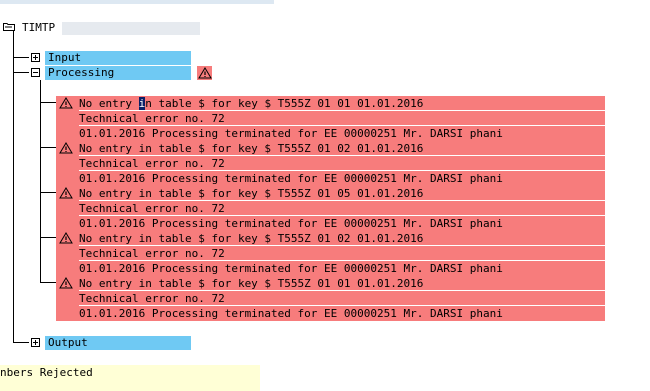  I want to click on collapse-icon, so click(35, 72).